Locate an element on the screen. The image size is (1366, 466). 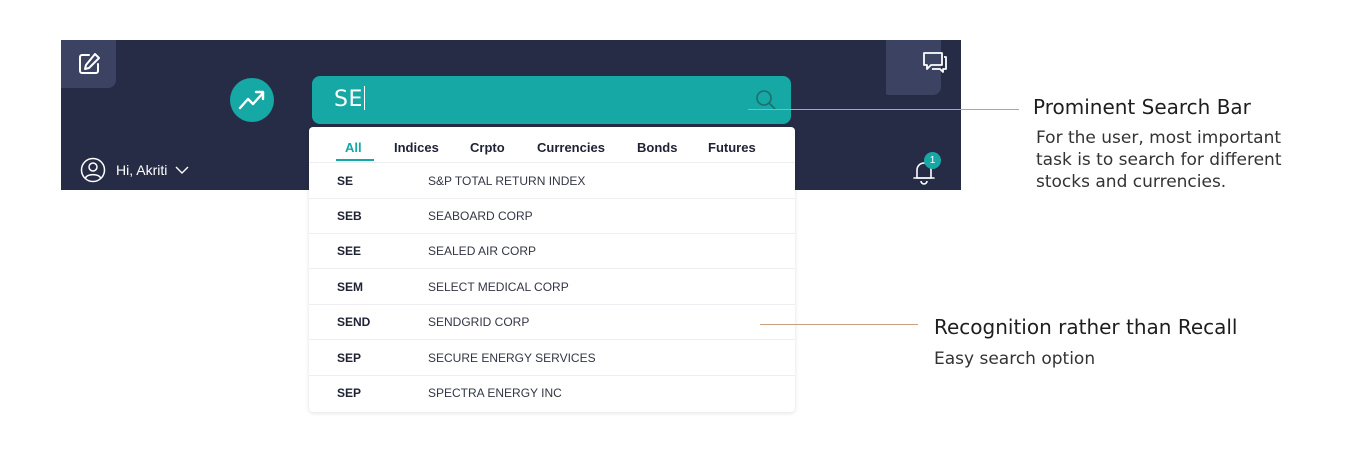
tab-all: All is located at coordinates (353, 147).